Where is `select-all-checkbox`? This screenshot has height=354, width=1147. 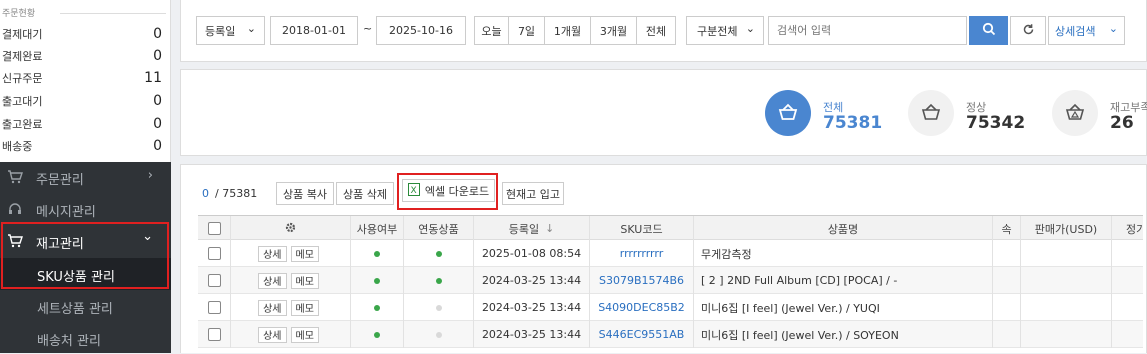
select-all-checkbox is located at coordinates (214, 228).